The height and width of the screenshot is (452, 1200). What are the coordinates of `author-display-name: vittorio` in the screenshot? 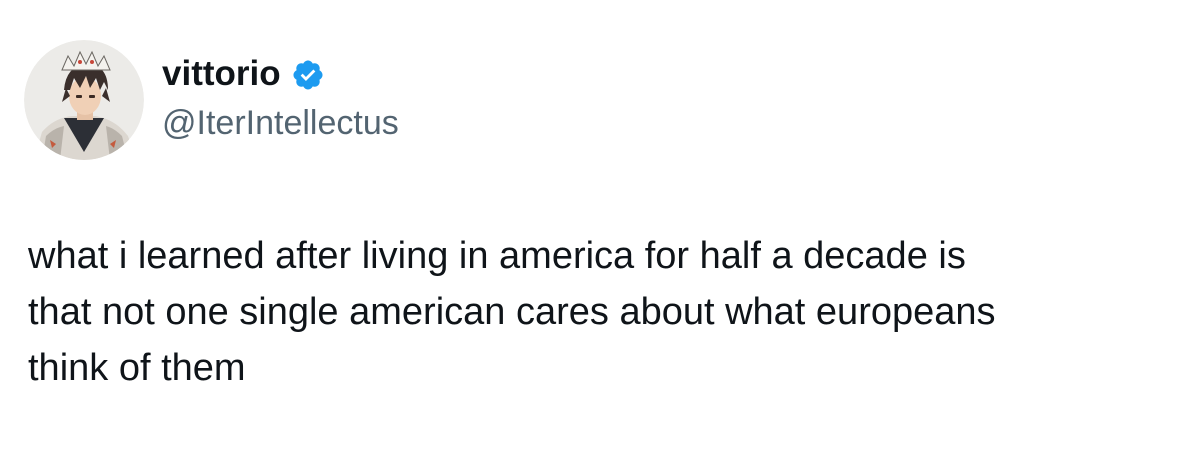 It's located at (221, 74).